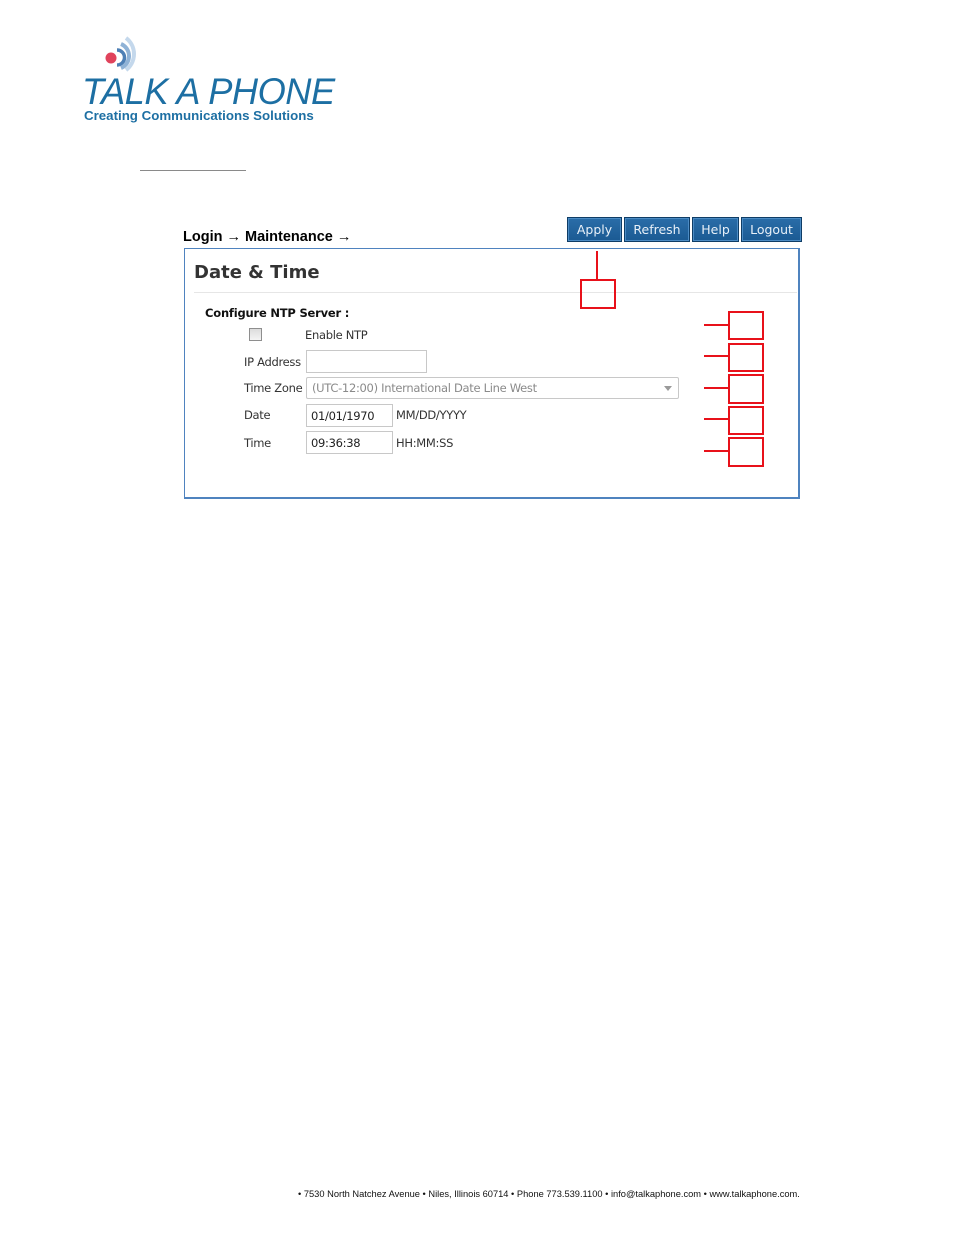  Describe the element at coordinates (495, 292) in the screenshot. I see `title-divider` at that location.